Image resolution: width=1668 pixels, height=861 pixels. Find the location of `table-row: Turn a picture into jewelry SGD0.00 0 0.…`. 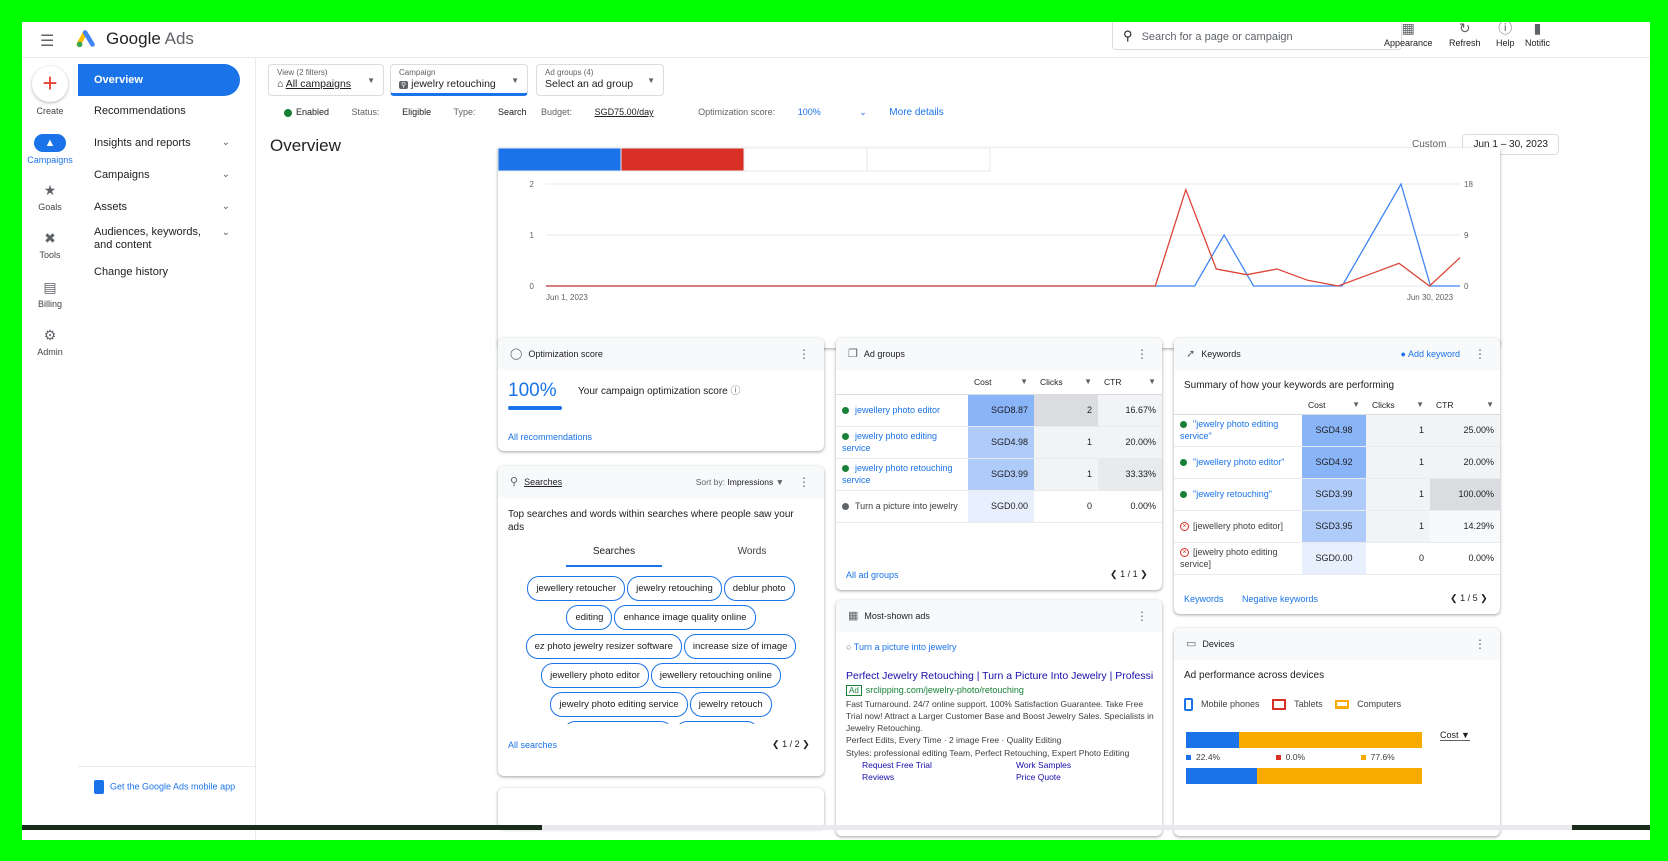

table-row: Turn a picture into jewelry SGD0.00 0 0.… is located at coordinates (999, 506).